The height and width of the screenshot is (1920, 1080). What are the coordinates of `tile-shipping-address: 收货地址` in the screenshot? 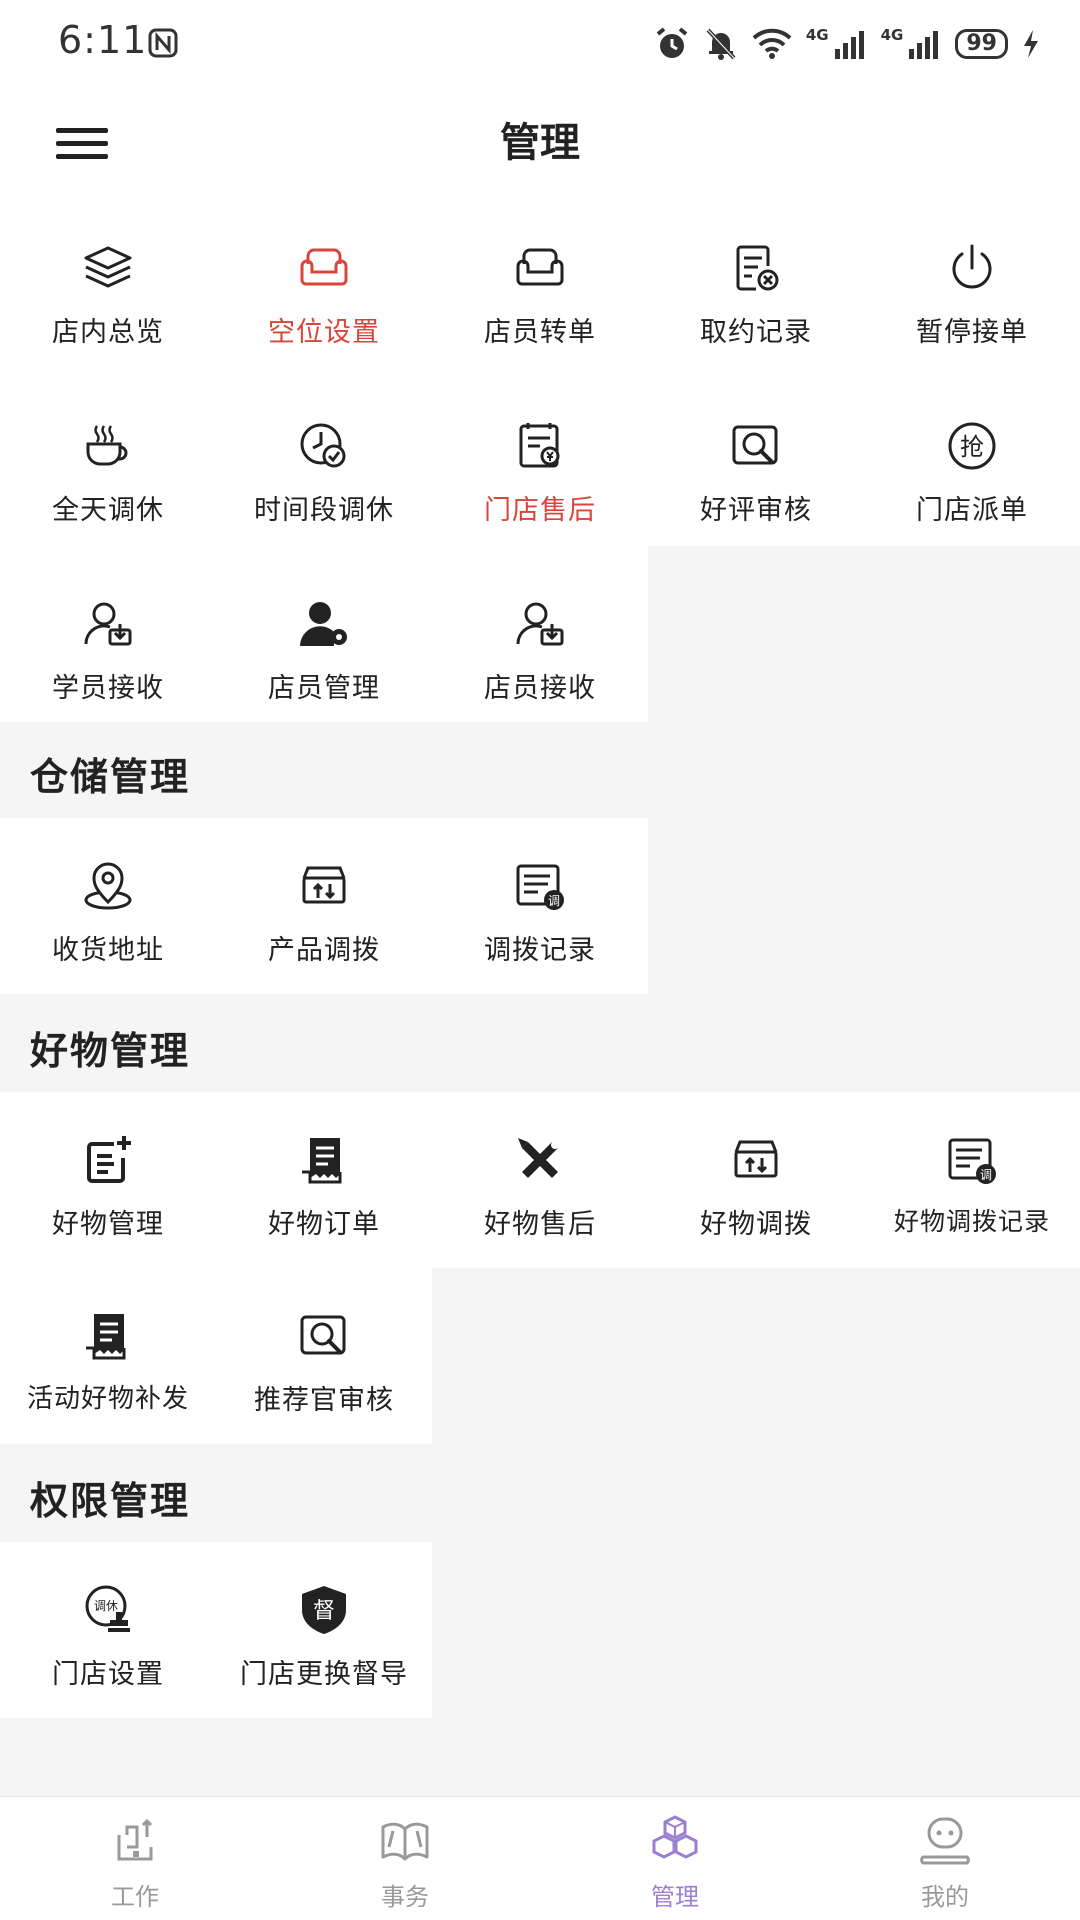 It's located at (108, 907).